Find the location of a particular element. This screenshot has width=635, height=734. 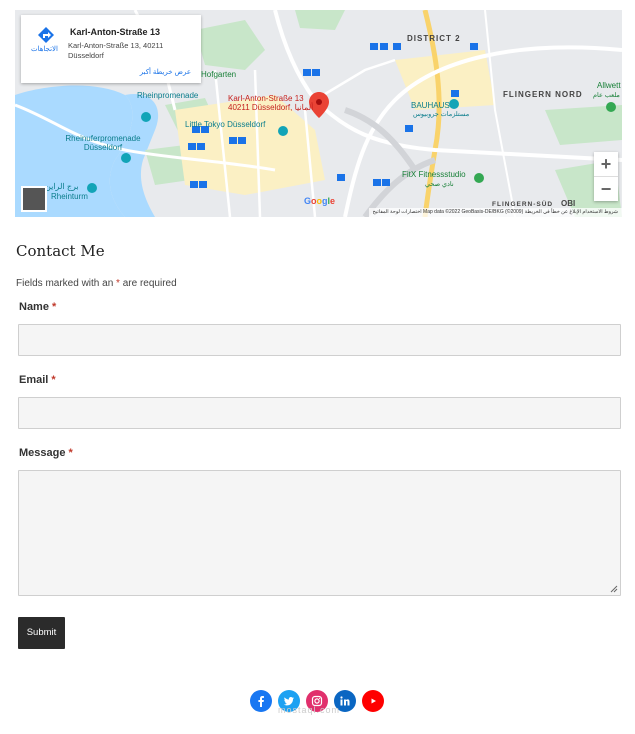

name-input is located at coordinates (319, 340).